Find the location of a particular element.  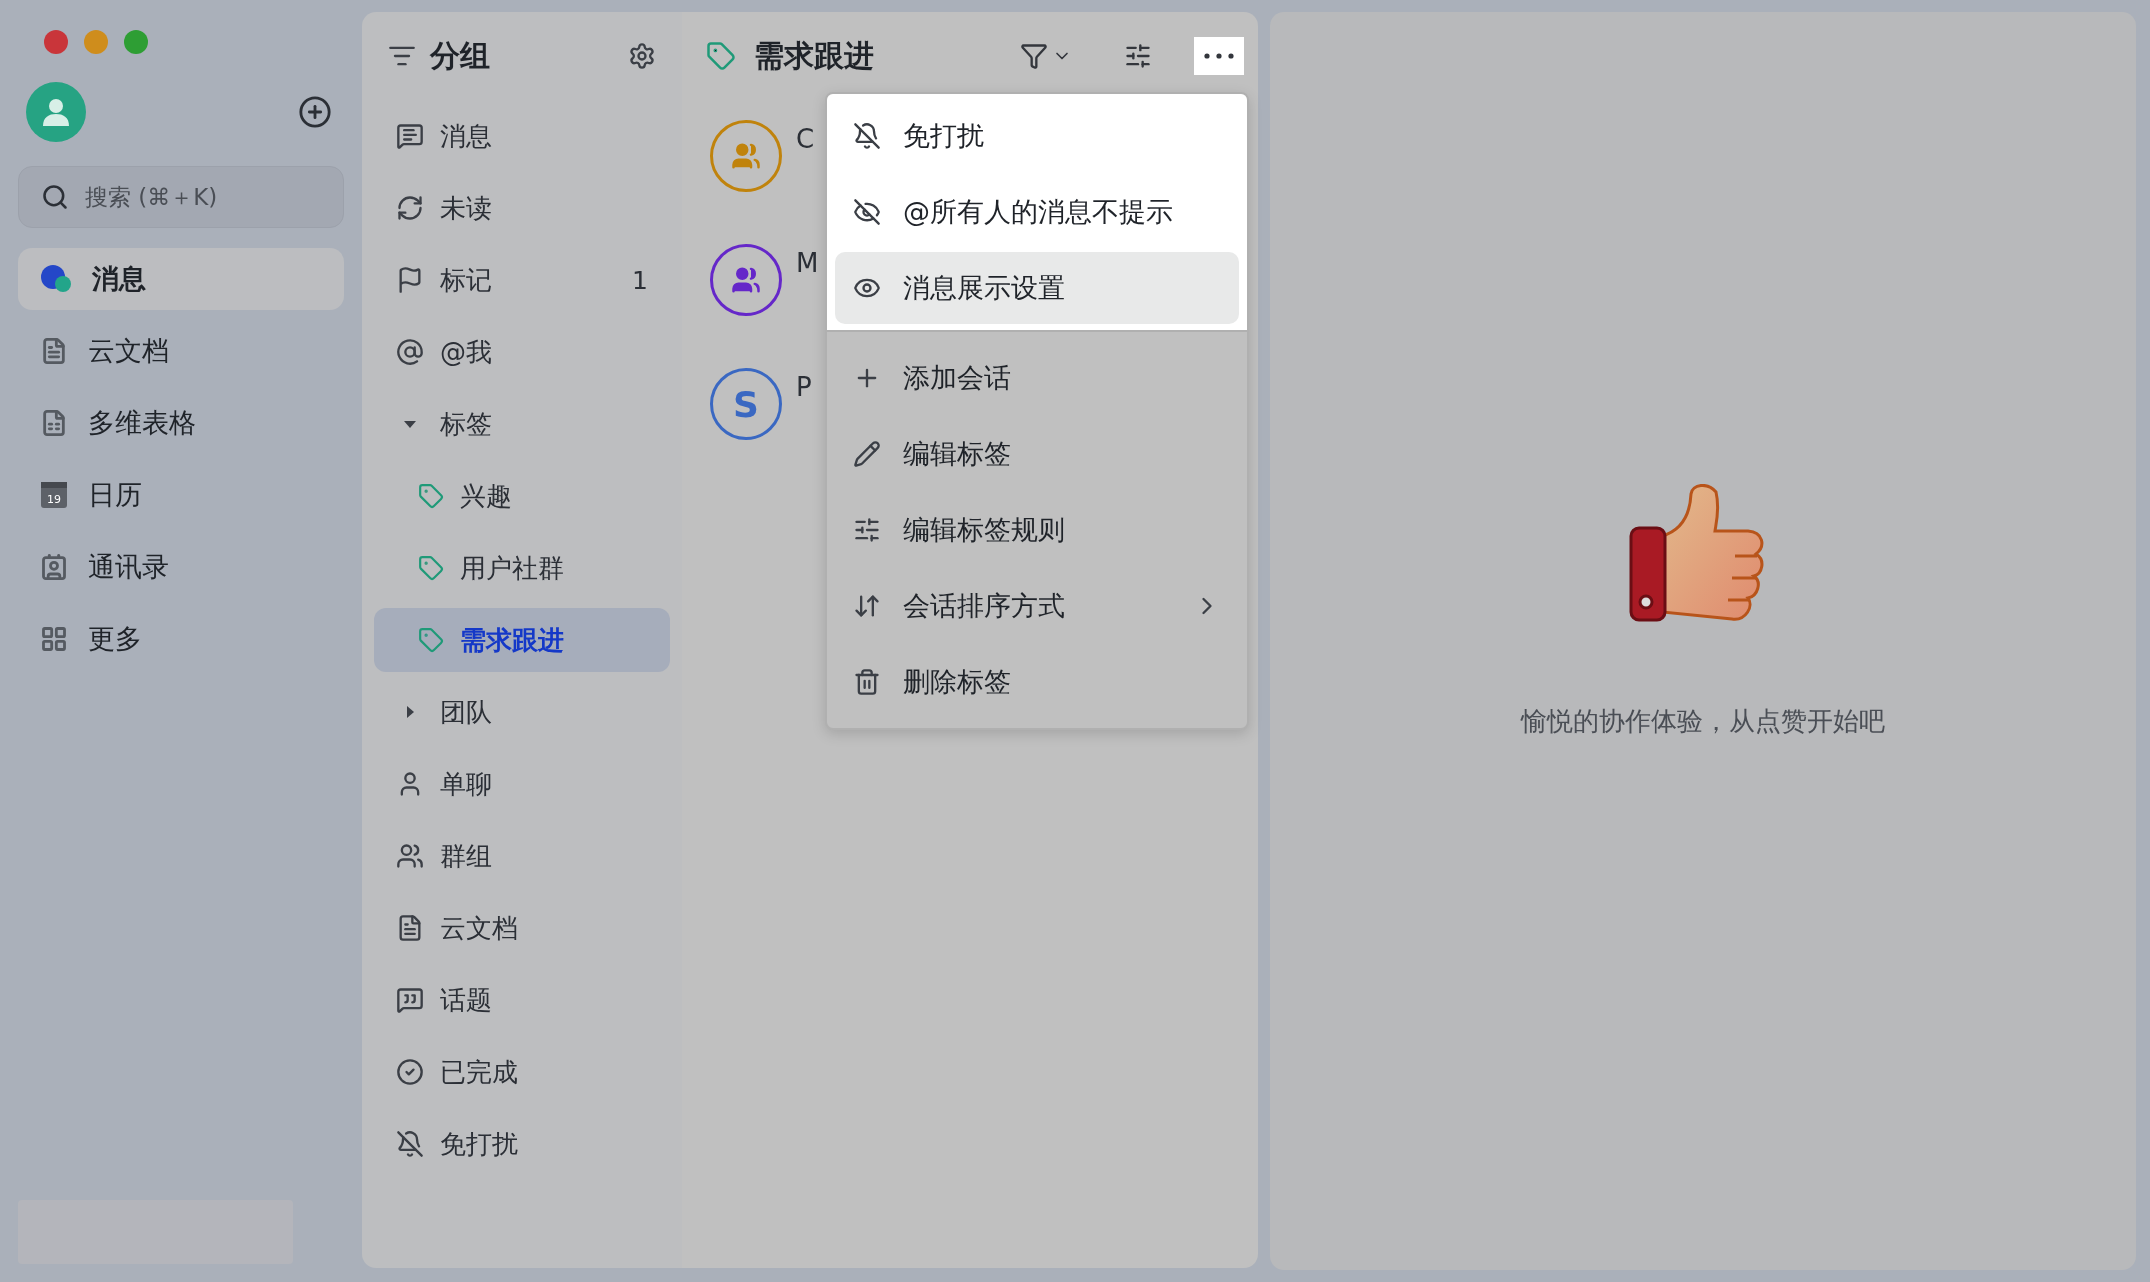

group-label: 消息 is located at coordinates (466, 136).